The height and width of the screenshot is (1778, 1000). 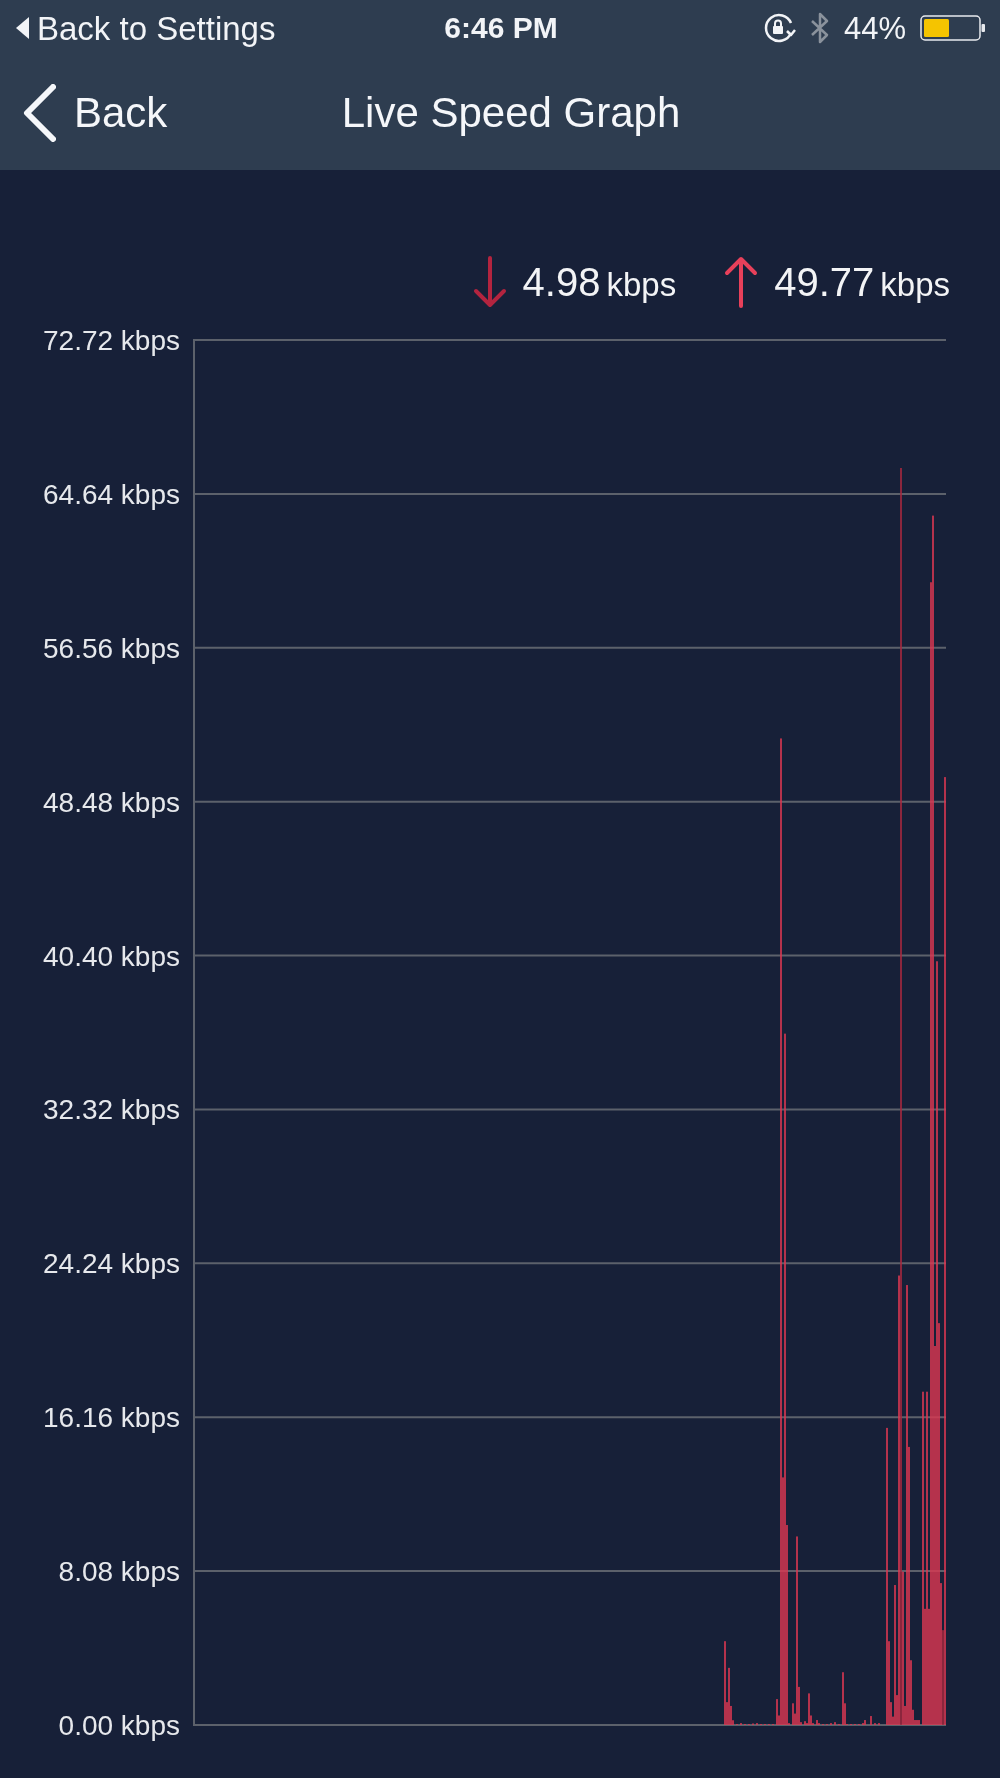 What do you see at coordinates (819, 28) in the screenshot?
I see `bluetooth-icon` at bounding box center [819, 28].